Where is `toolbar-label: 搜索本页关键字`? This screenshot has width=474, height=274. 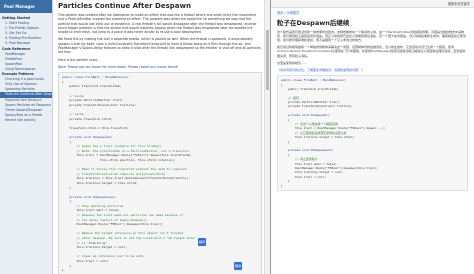
toolbar-label: 搜索本页关键字 is located at coordinates (459, 3).